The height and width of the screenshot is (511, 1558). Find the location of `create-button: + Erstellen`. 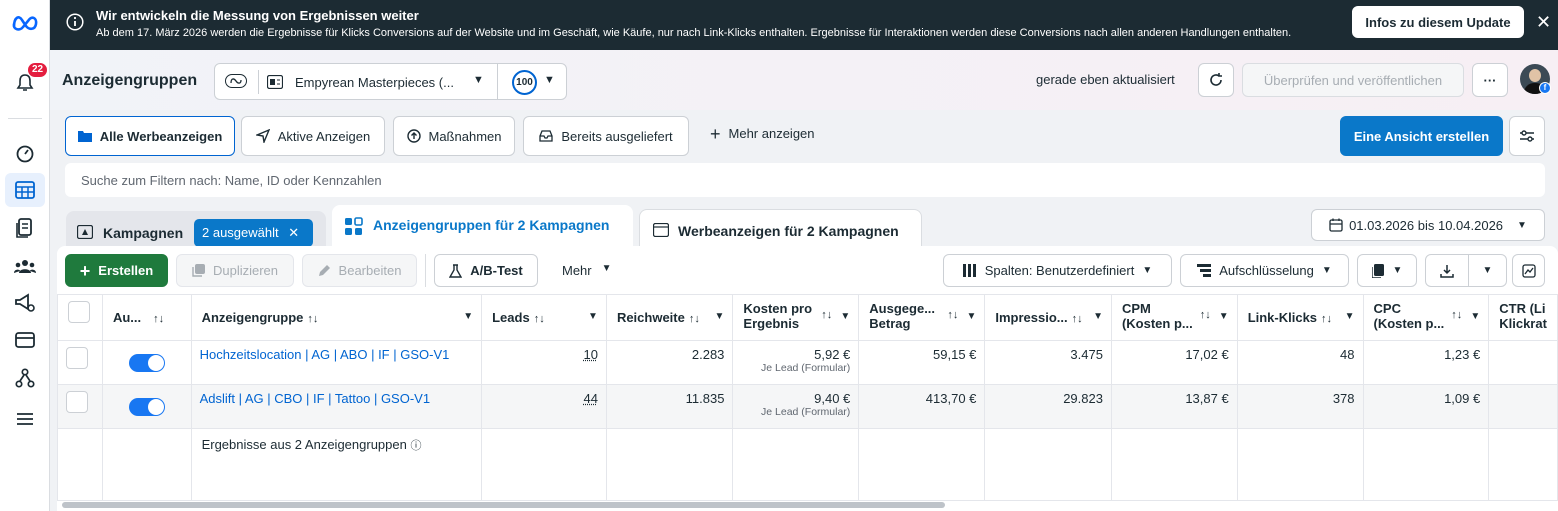

create-button: + Erstellen is located at coordinates (116, 270).